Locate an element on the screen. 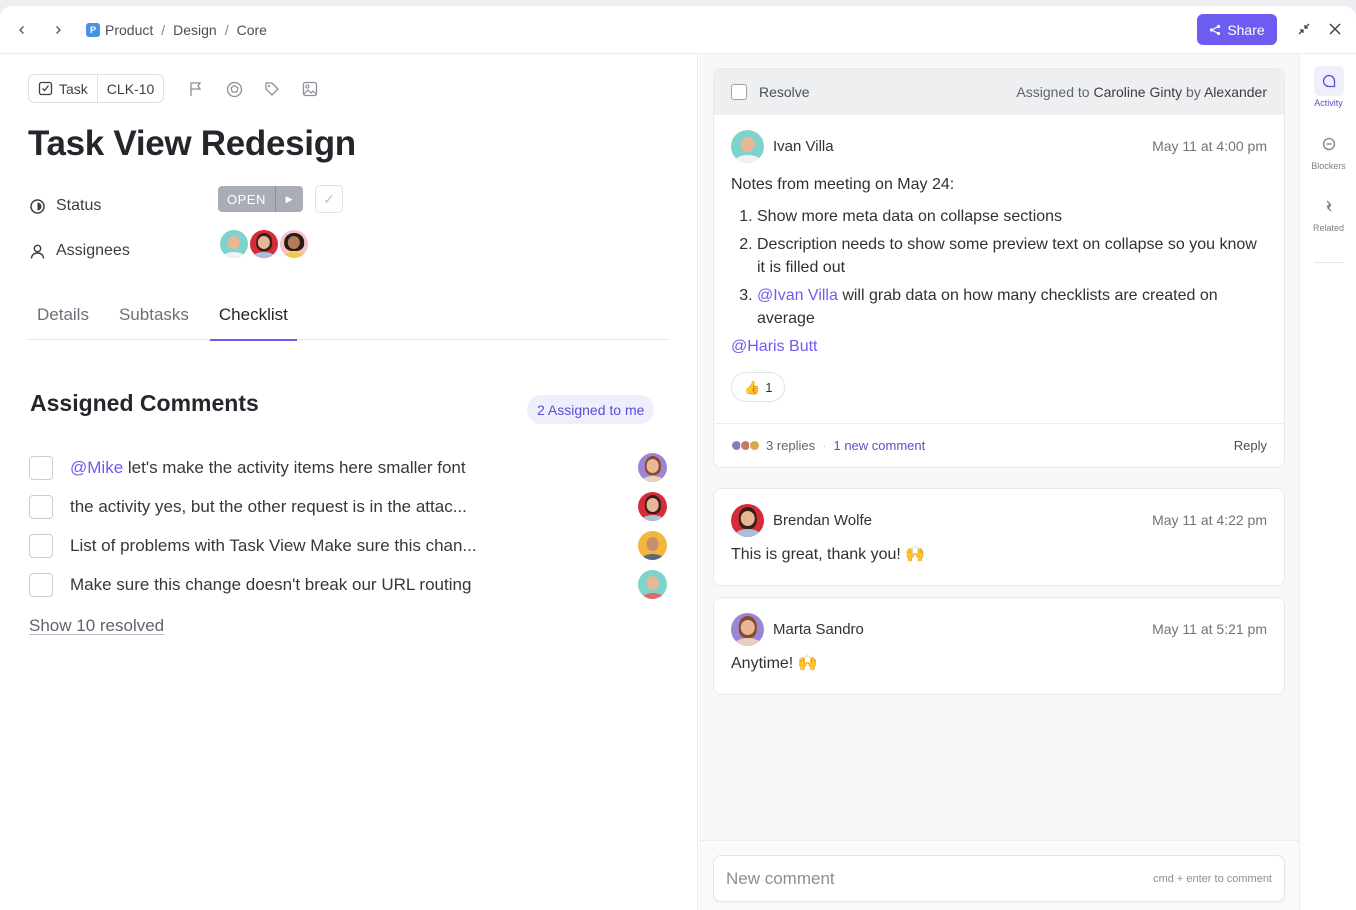 Image resolution: width=1356 pixels, height=910 pixels. mention: @Mike is located at coordinates (96, 467).